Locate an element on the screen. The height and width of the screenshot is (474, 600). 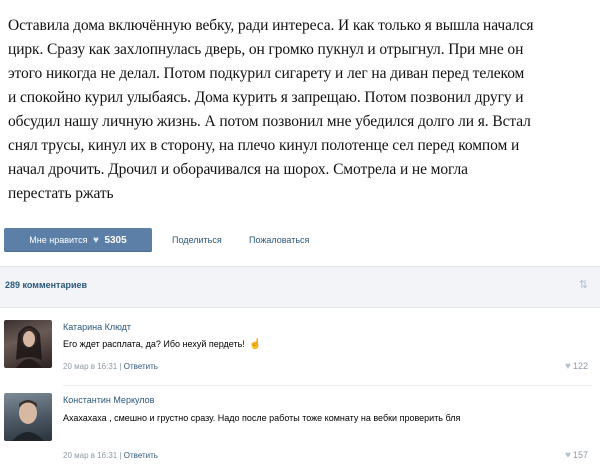
divider is located at coordinates (327, 385).